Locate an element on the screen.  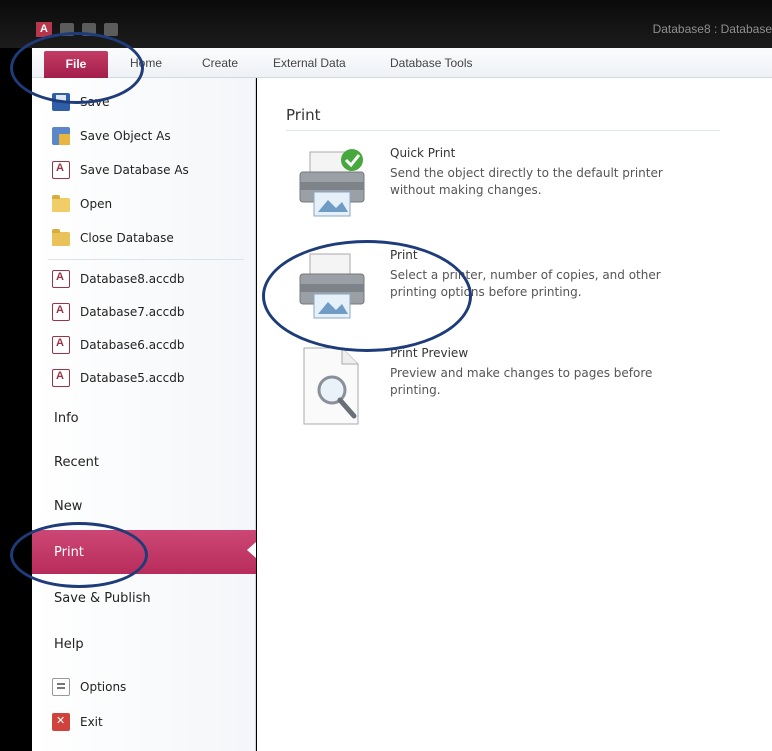
nav-save-database-as: Save Database As is located at coordinates (144, 170).